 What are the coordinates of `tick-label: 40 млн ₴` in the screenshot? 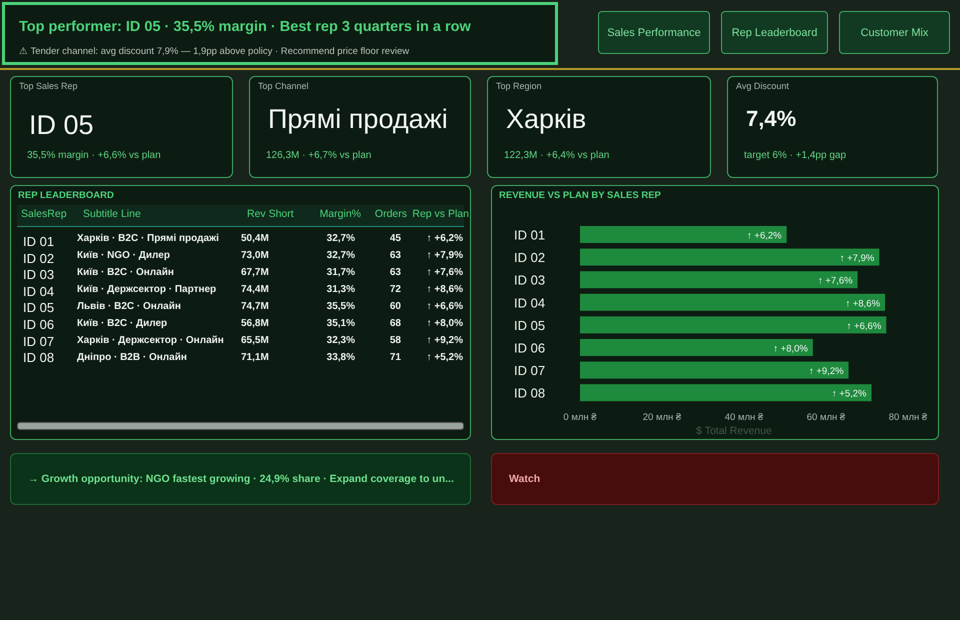 It's located at (744, 417).